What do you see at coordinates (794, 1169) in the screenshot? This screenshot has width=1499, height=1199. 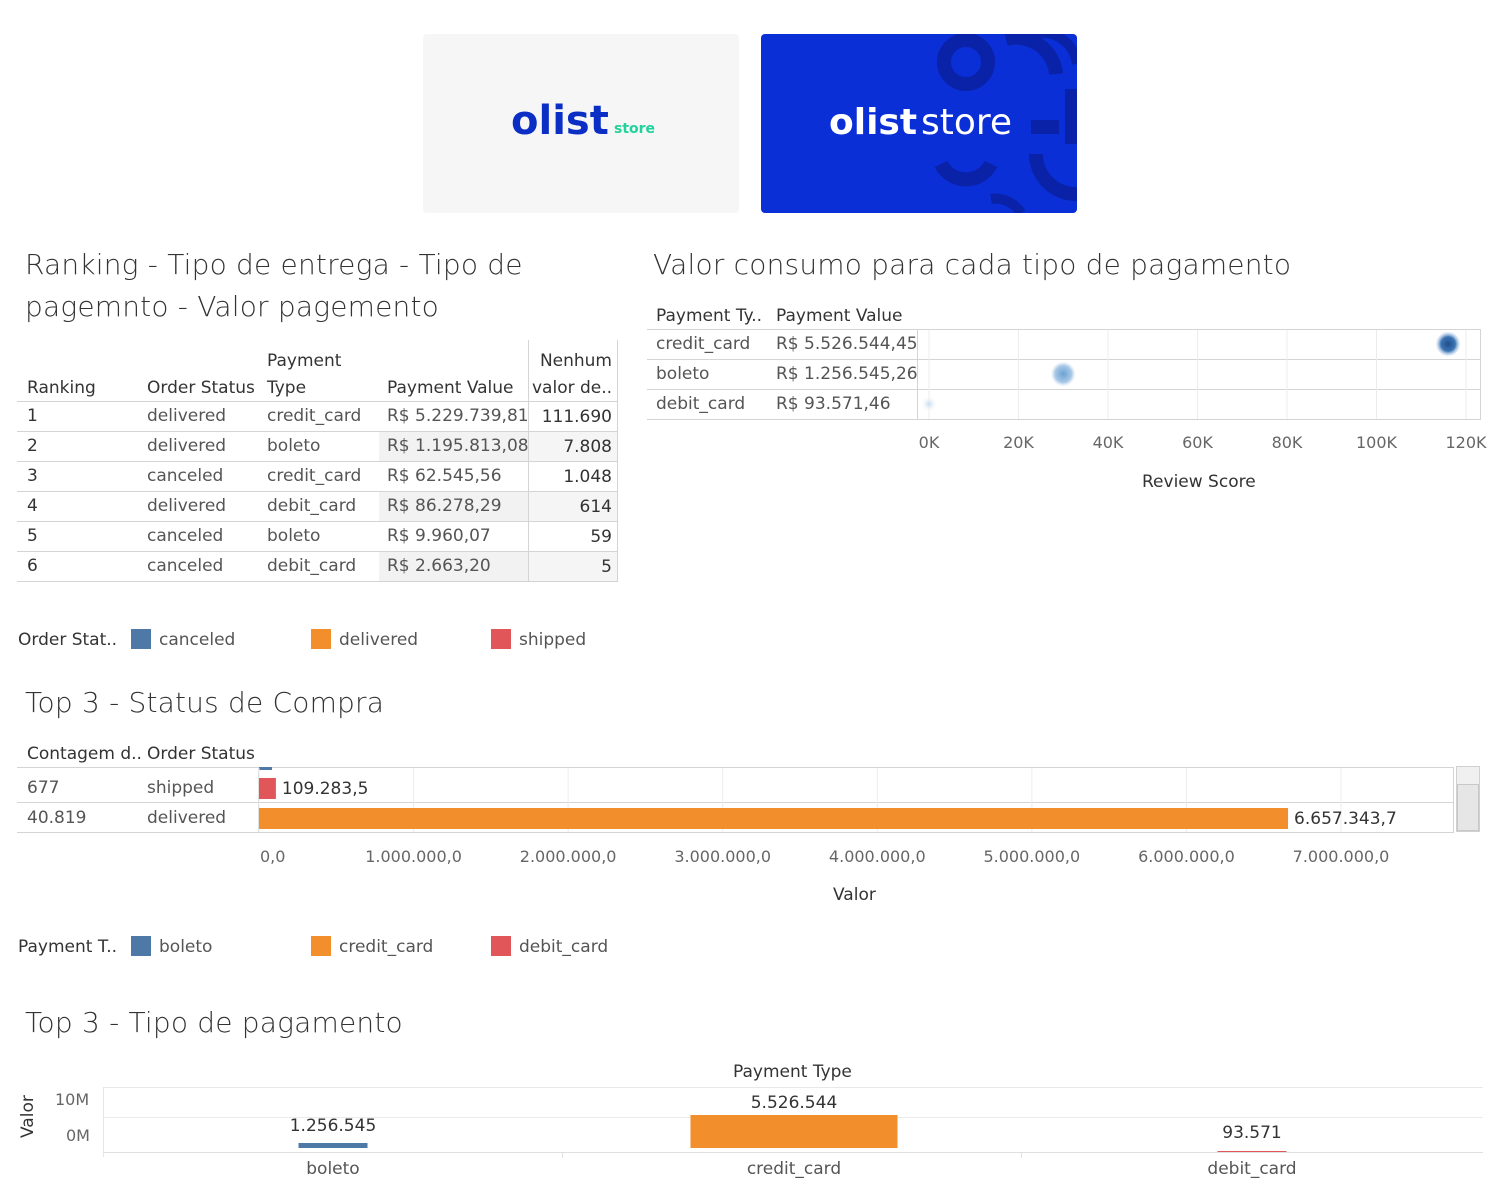 I see `x-category-label: credit_card` at bounding box center [794, 1169].